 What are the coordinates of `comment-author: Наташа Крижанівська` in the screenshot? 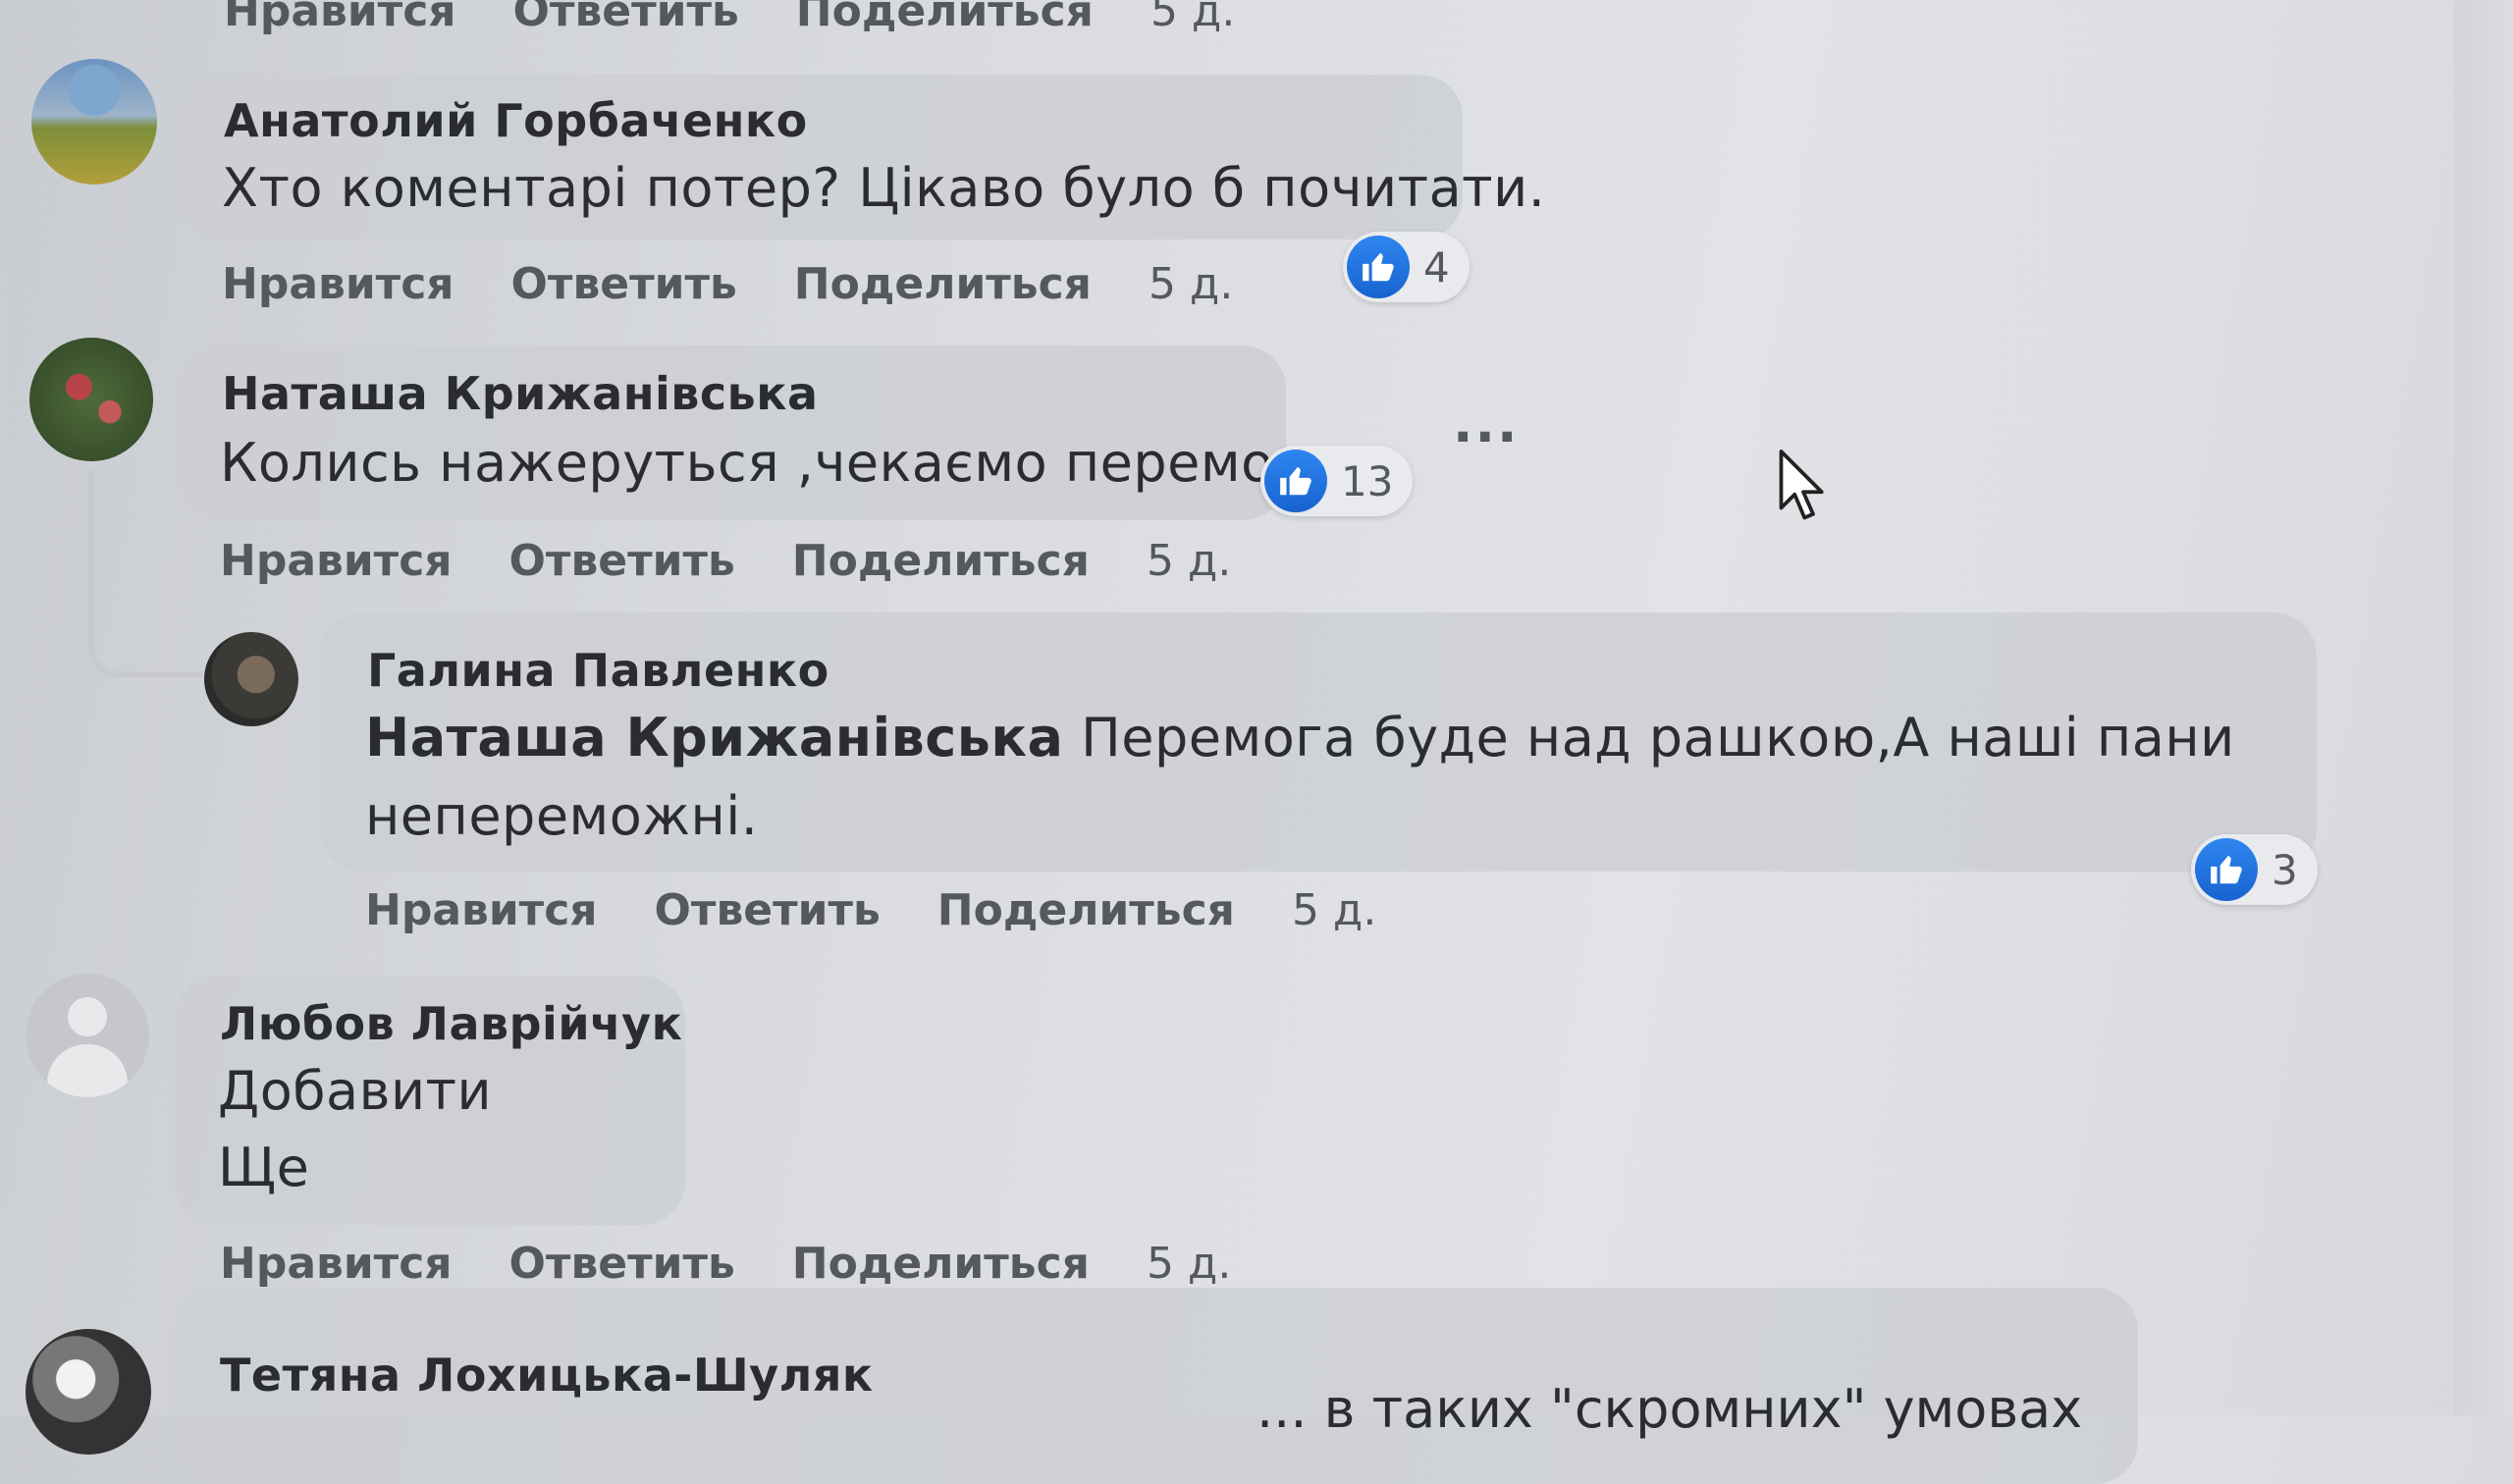 It's located at (520, 393).